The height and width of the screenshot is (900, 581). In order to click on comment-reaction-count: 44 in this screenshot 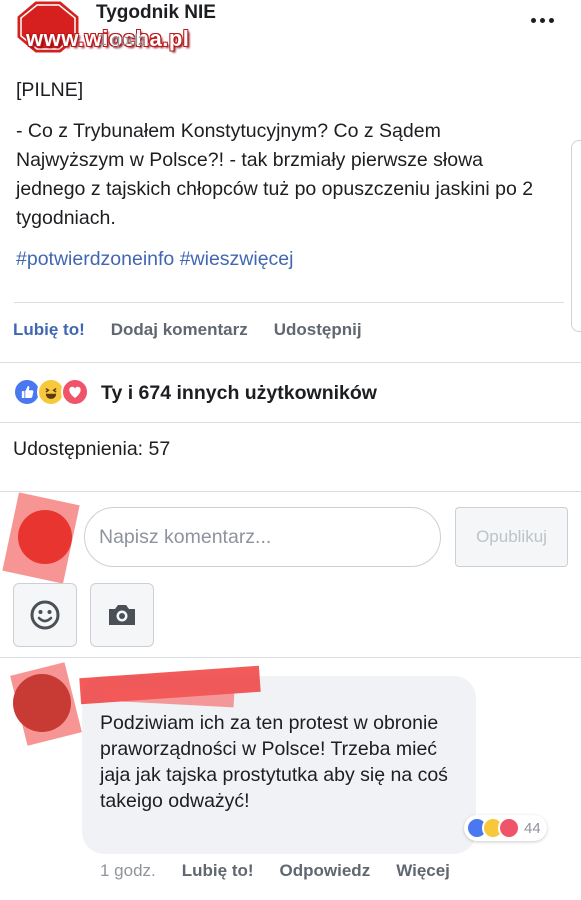, I will do `click(532, 828)`.